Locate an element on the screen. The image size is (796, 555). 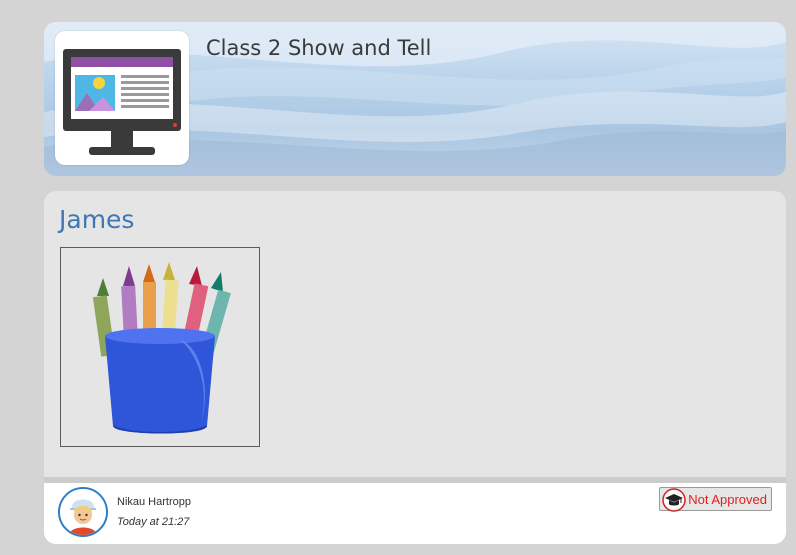
student-avatar-icon is located at coordinates (83, 512).